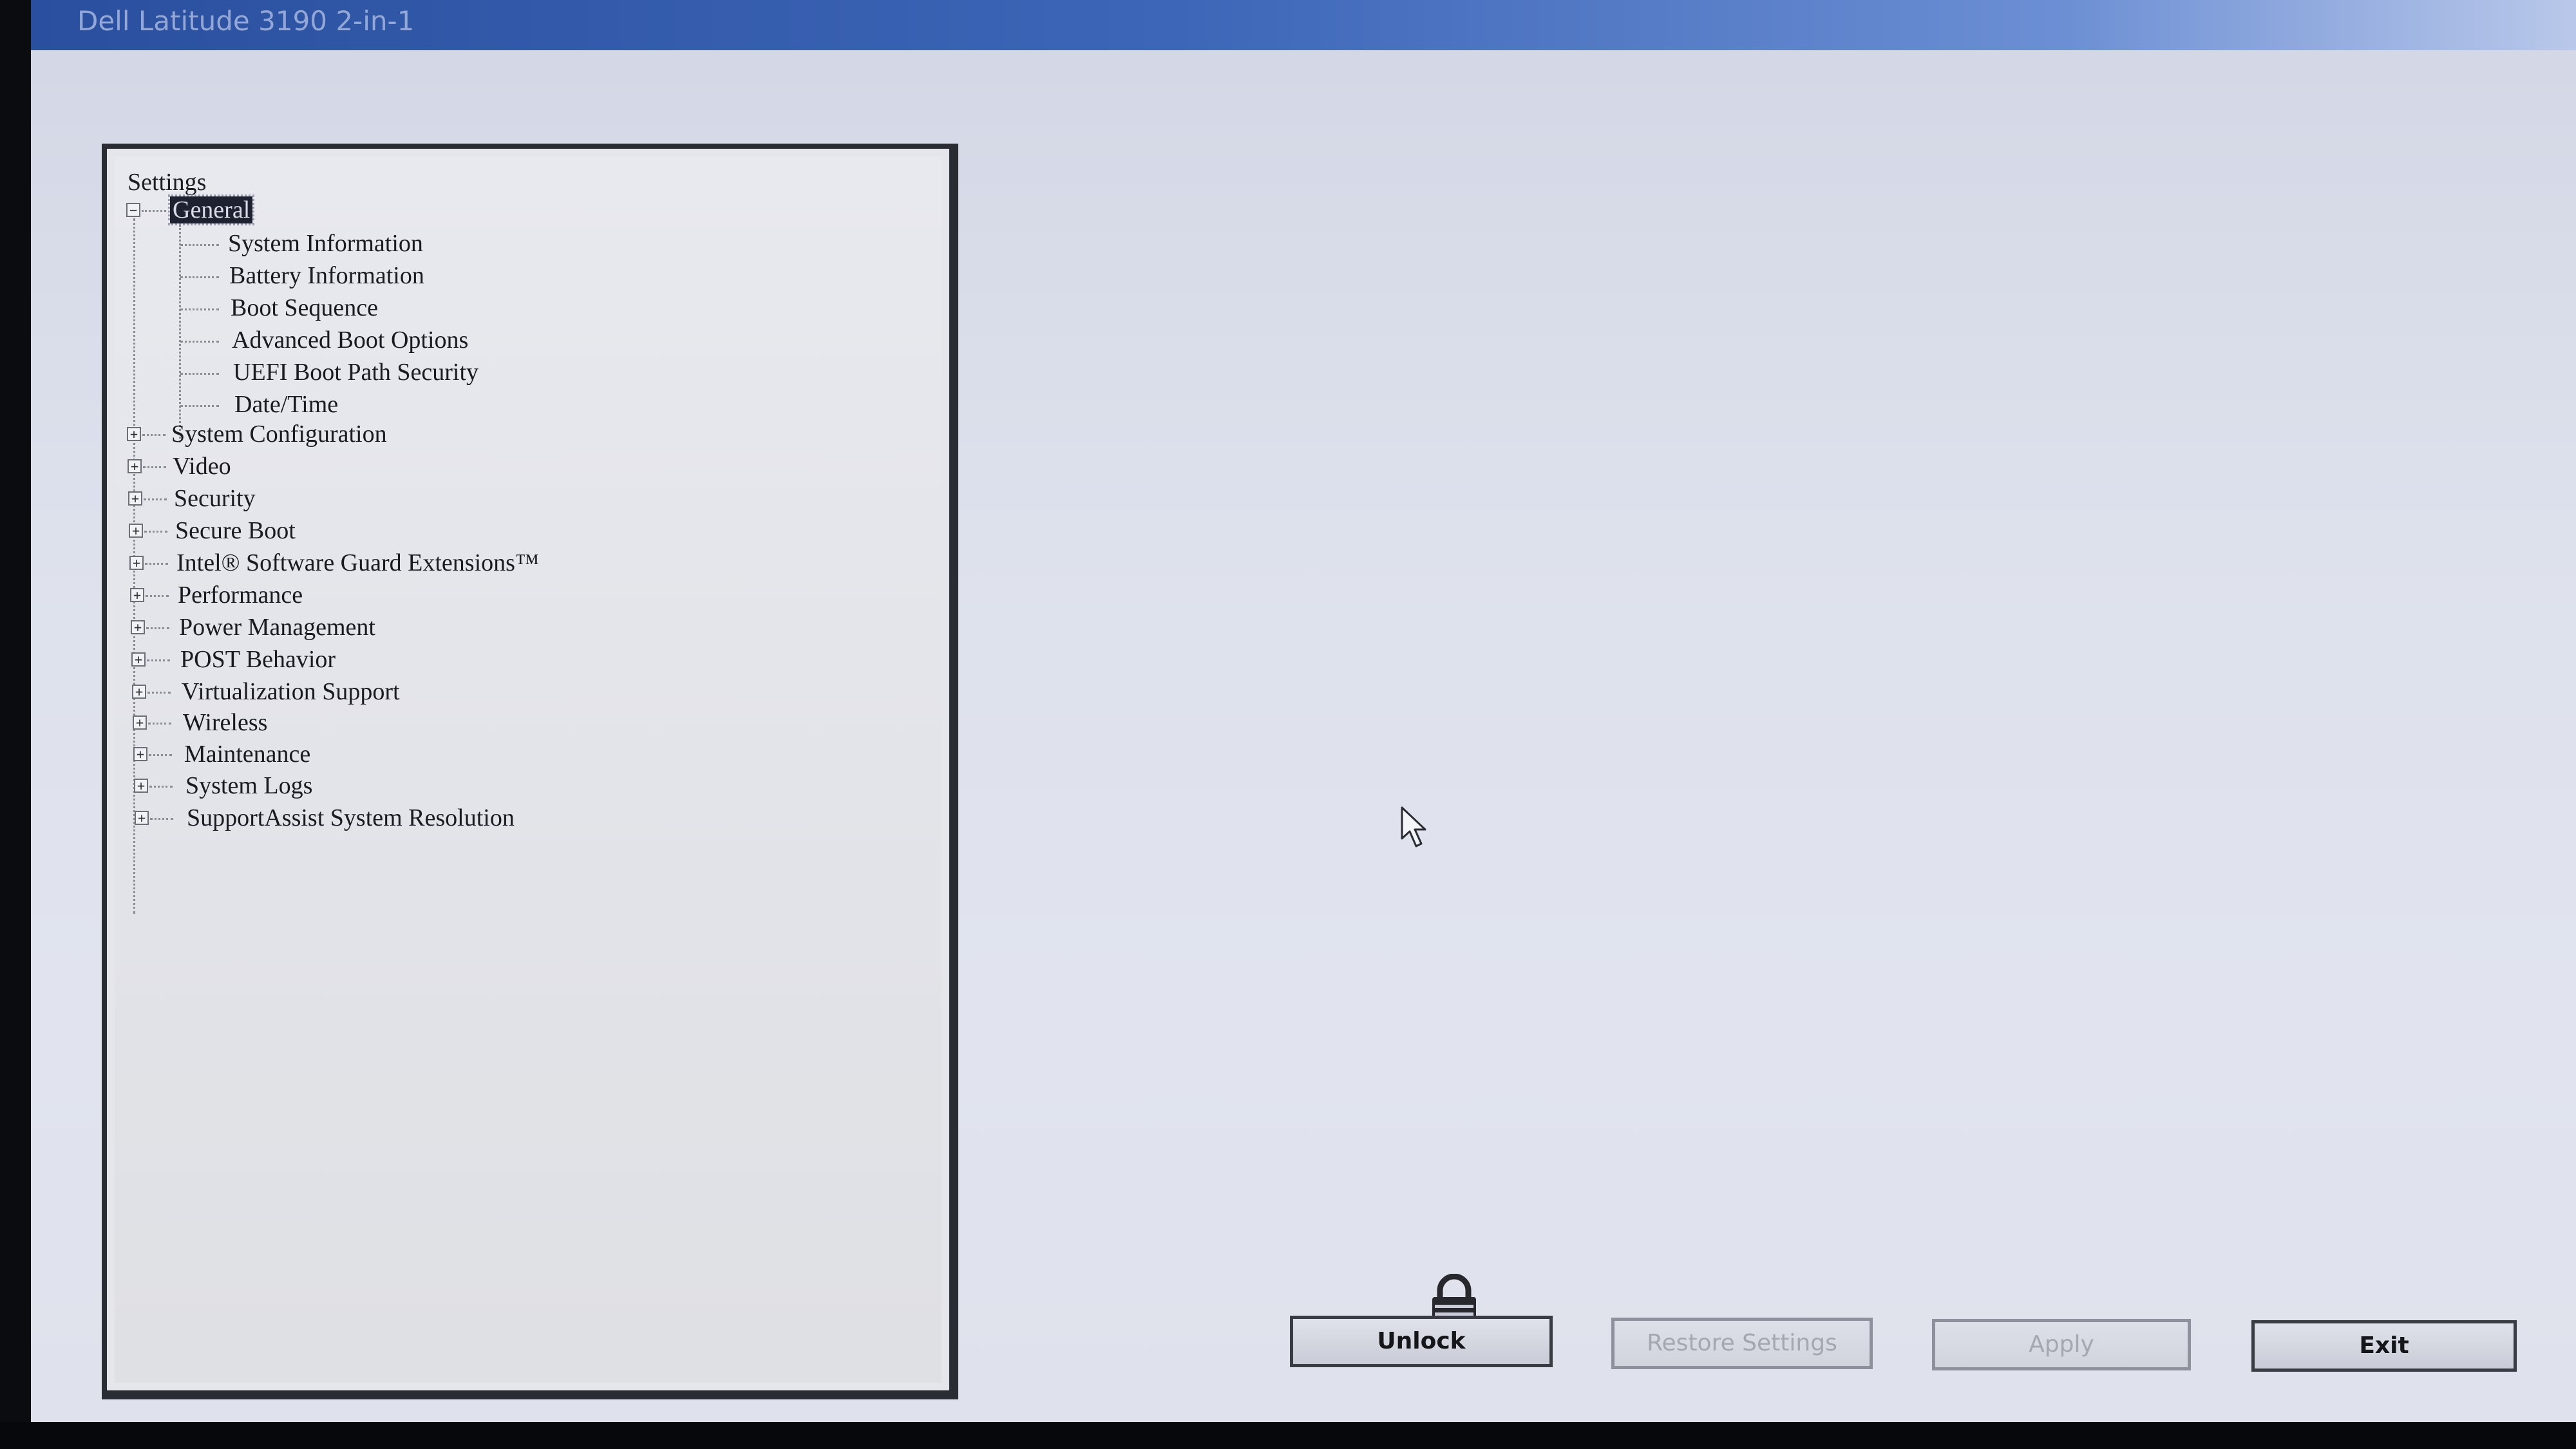  Describe the element at coordinates (240, 595) in the screenshot. I see `tree-item-performance: Performance` at that location.